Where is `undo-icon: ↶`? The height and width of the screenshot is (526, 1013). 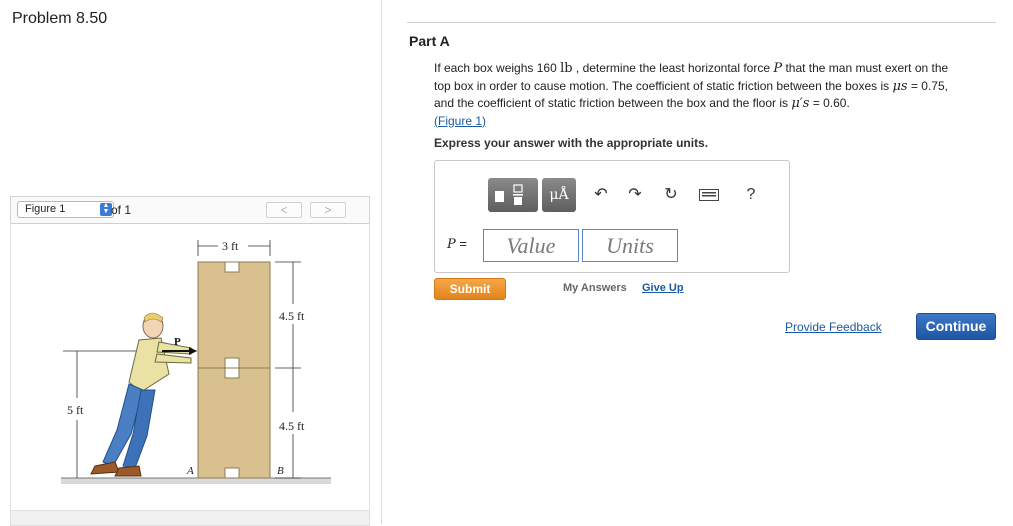
undo-icon: ↶ is located at coordinates (601, 195).